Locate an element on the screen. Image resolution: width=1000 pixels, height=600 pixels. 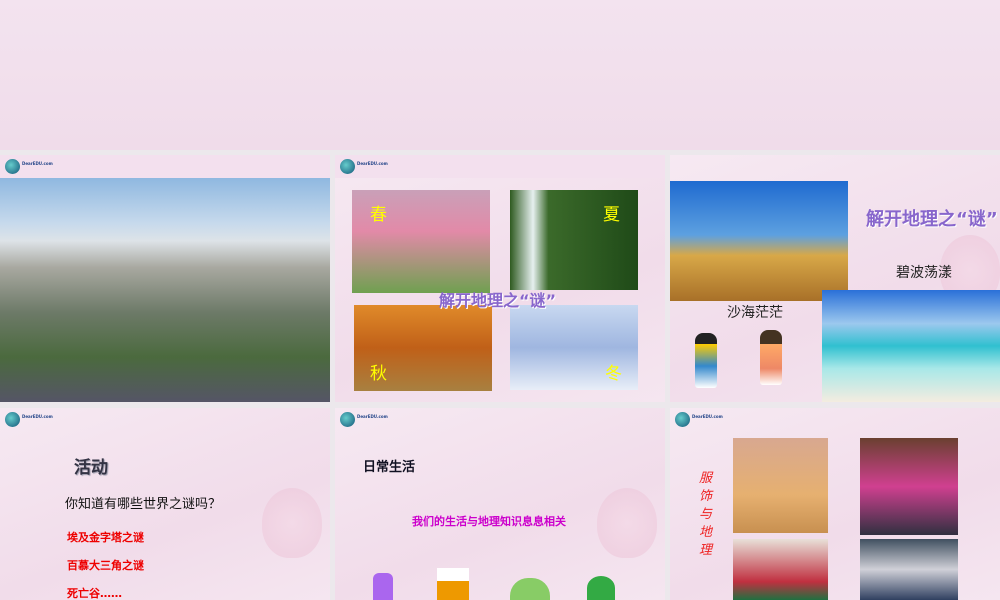
winter-label: 冬 is located at coordinates (613, 374).